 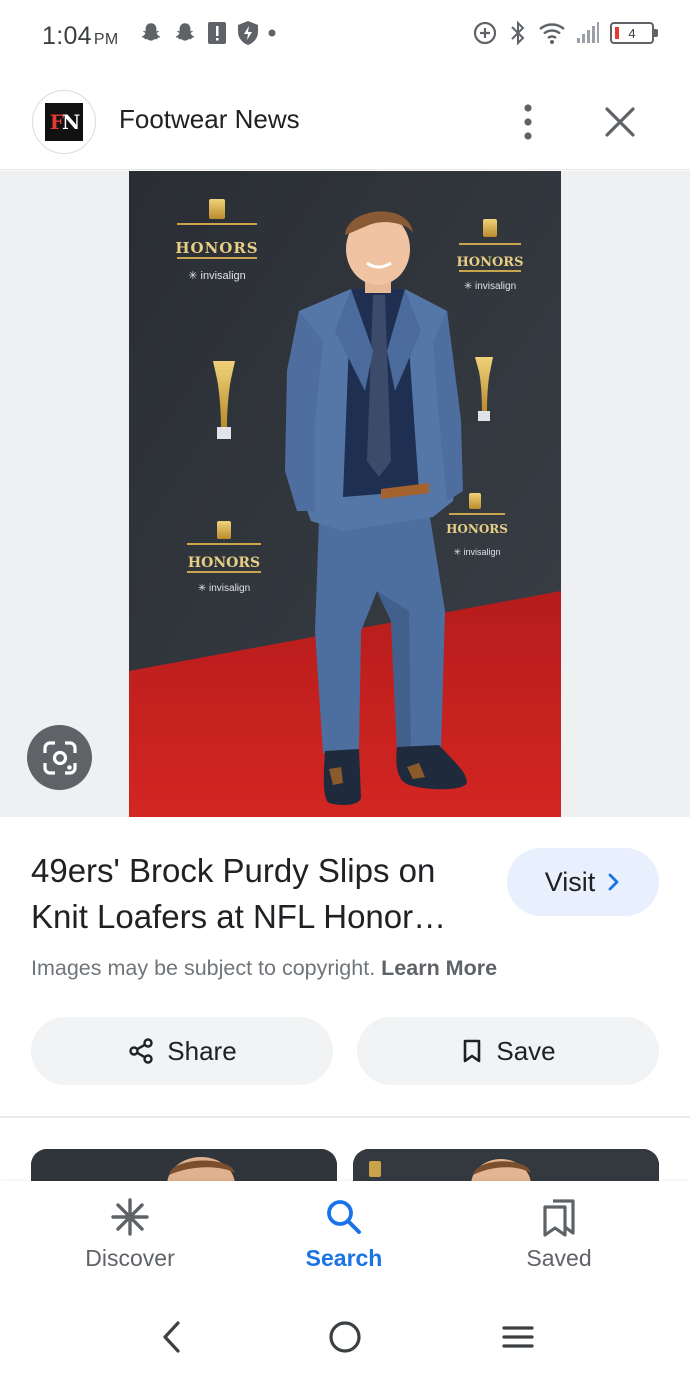 I want to click on bookmarks-icon, so click(x=559, y=1218).